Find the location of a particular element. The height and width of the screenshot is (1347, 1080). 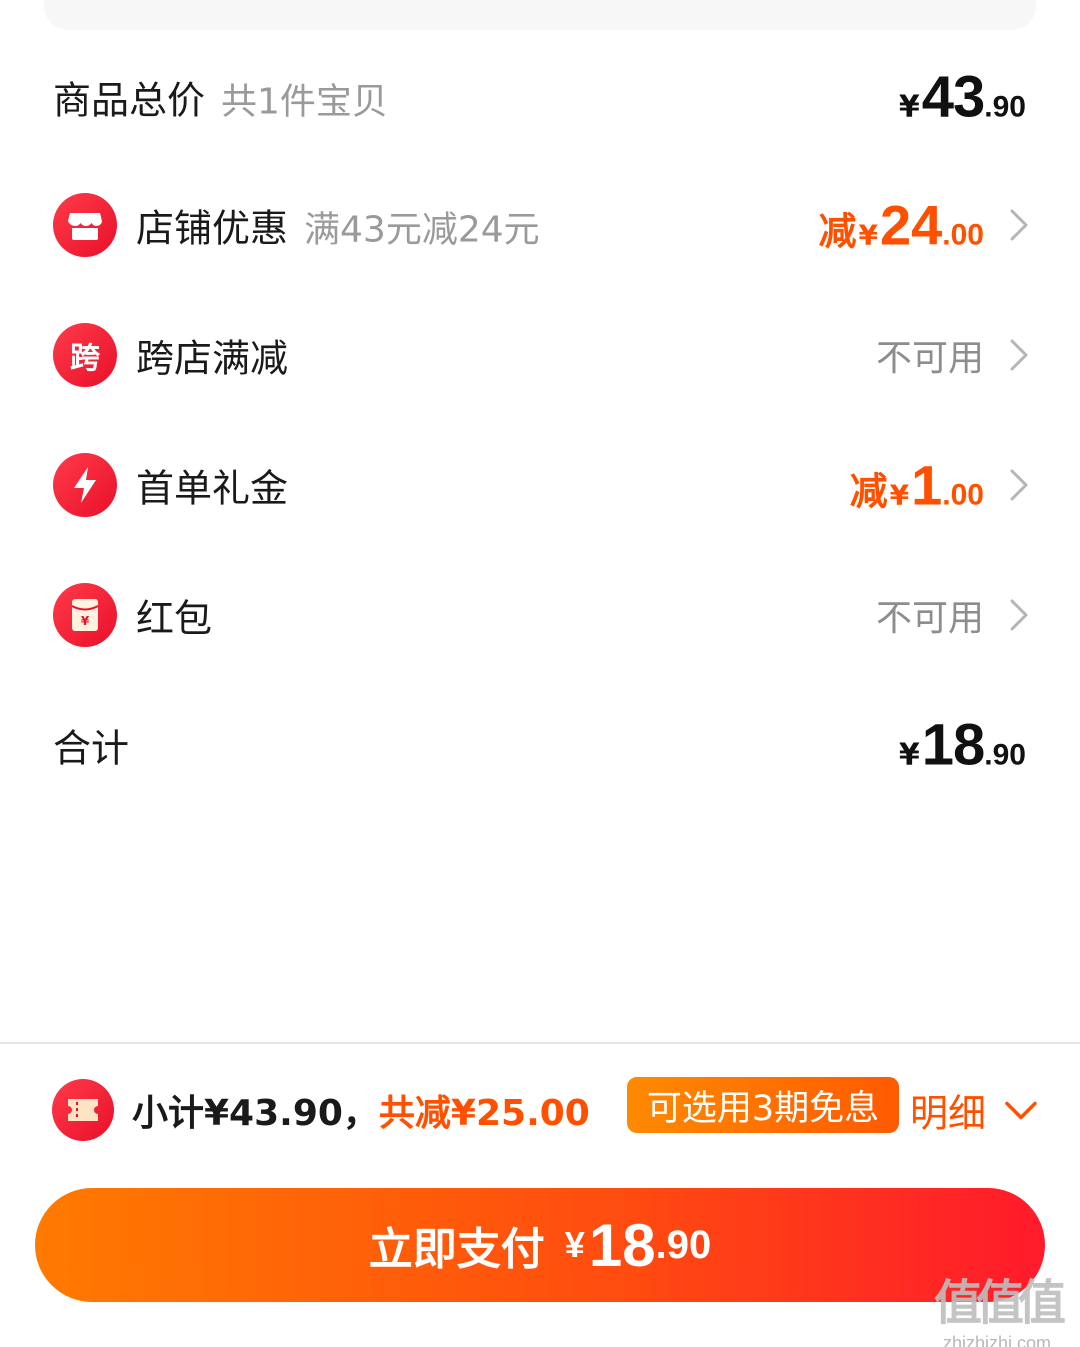

red-packet-icon-yen: ¥ is located at coordinates (85, 621).